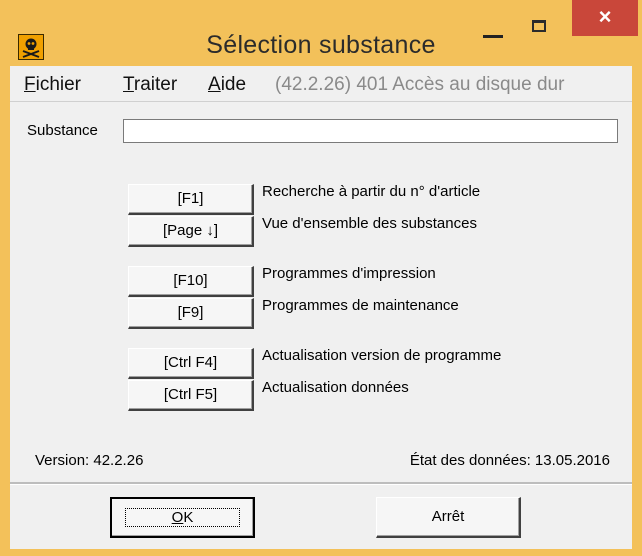 The height and width of the screenshot is (556, 642). I want to click on ctrl-f5-description: Actualisation données, so click(335, 387).